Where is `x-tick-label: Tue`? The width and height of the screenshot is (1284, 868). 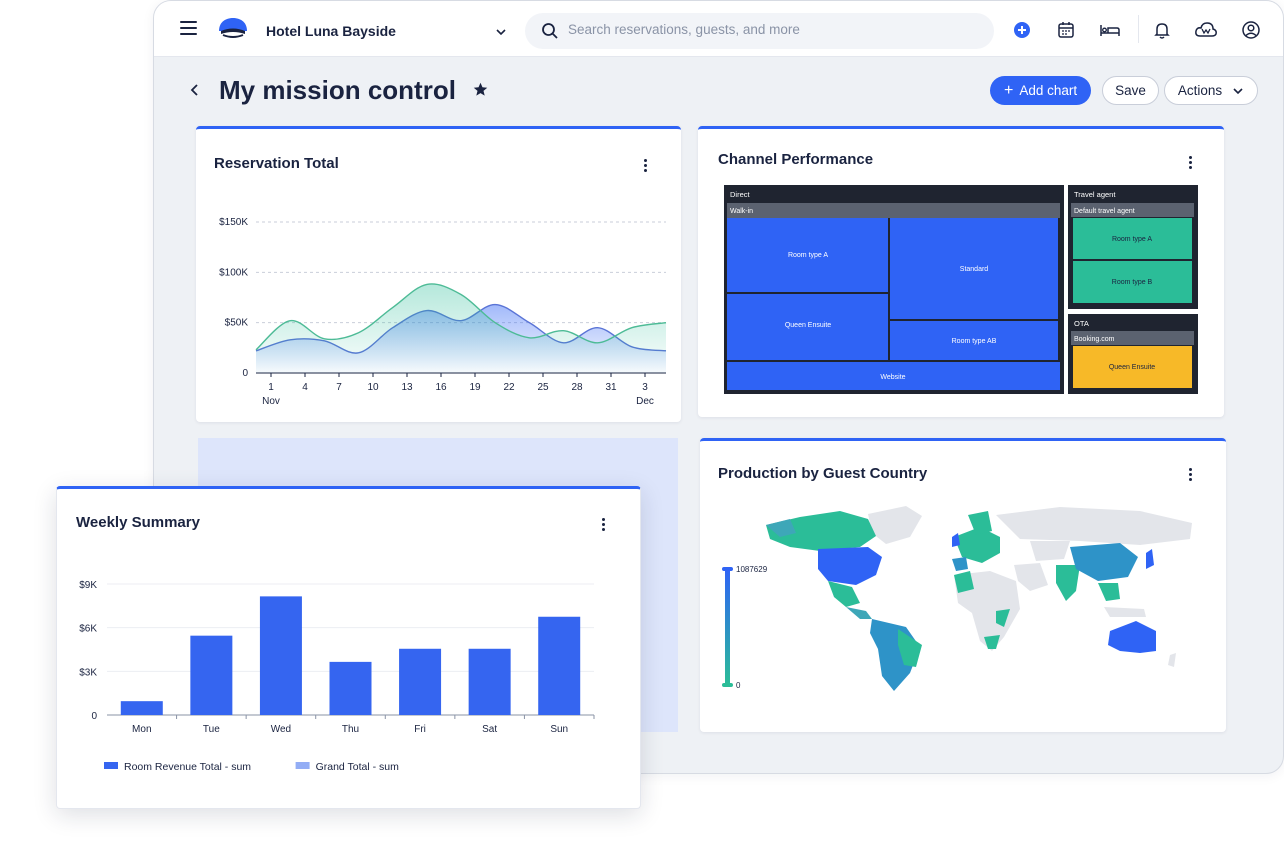
x-tick-label: Tue is located at coordinates (211, 729).